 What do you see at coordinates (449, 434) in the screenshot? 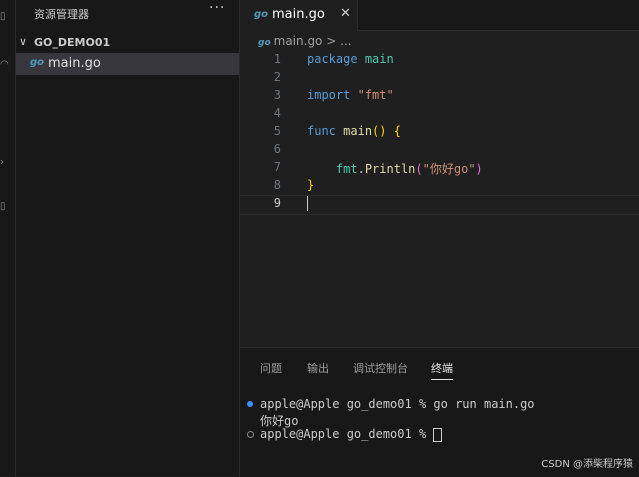
I see `terminal-prompt-line: apple@Apple go_demo01 %` at bounding box center [449, 434].